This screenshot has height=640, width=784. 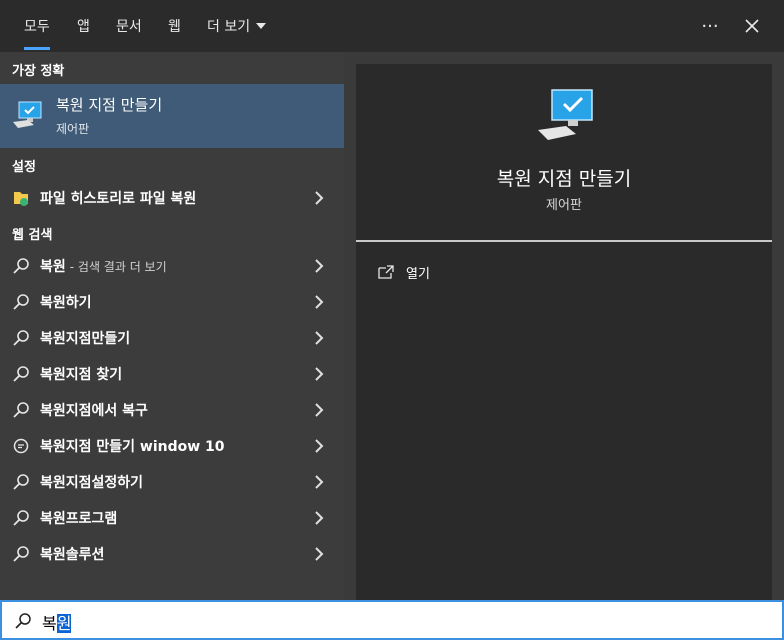 I want to click on tab-apps-label: 앱, so click(x=83, y=27).